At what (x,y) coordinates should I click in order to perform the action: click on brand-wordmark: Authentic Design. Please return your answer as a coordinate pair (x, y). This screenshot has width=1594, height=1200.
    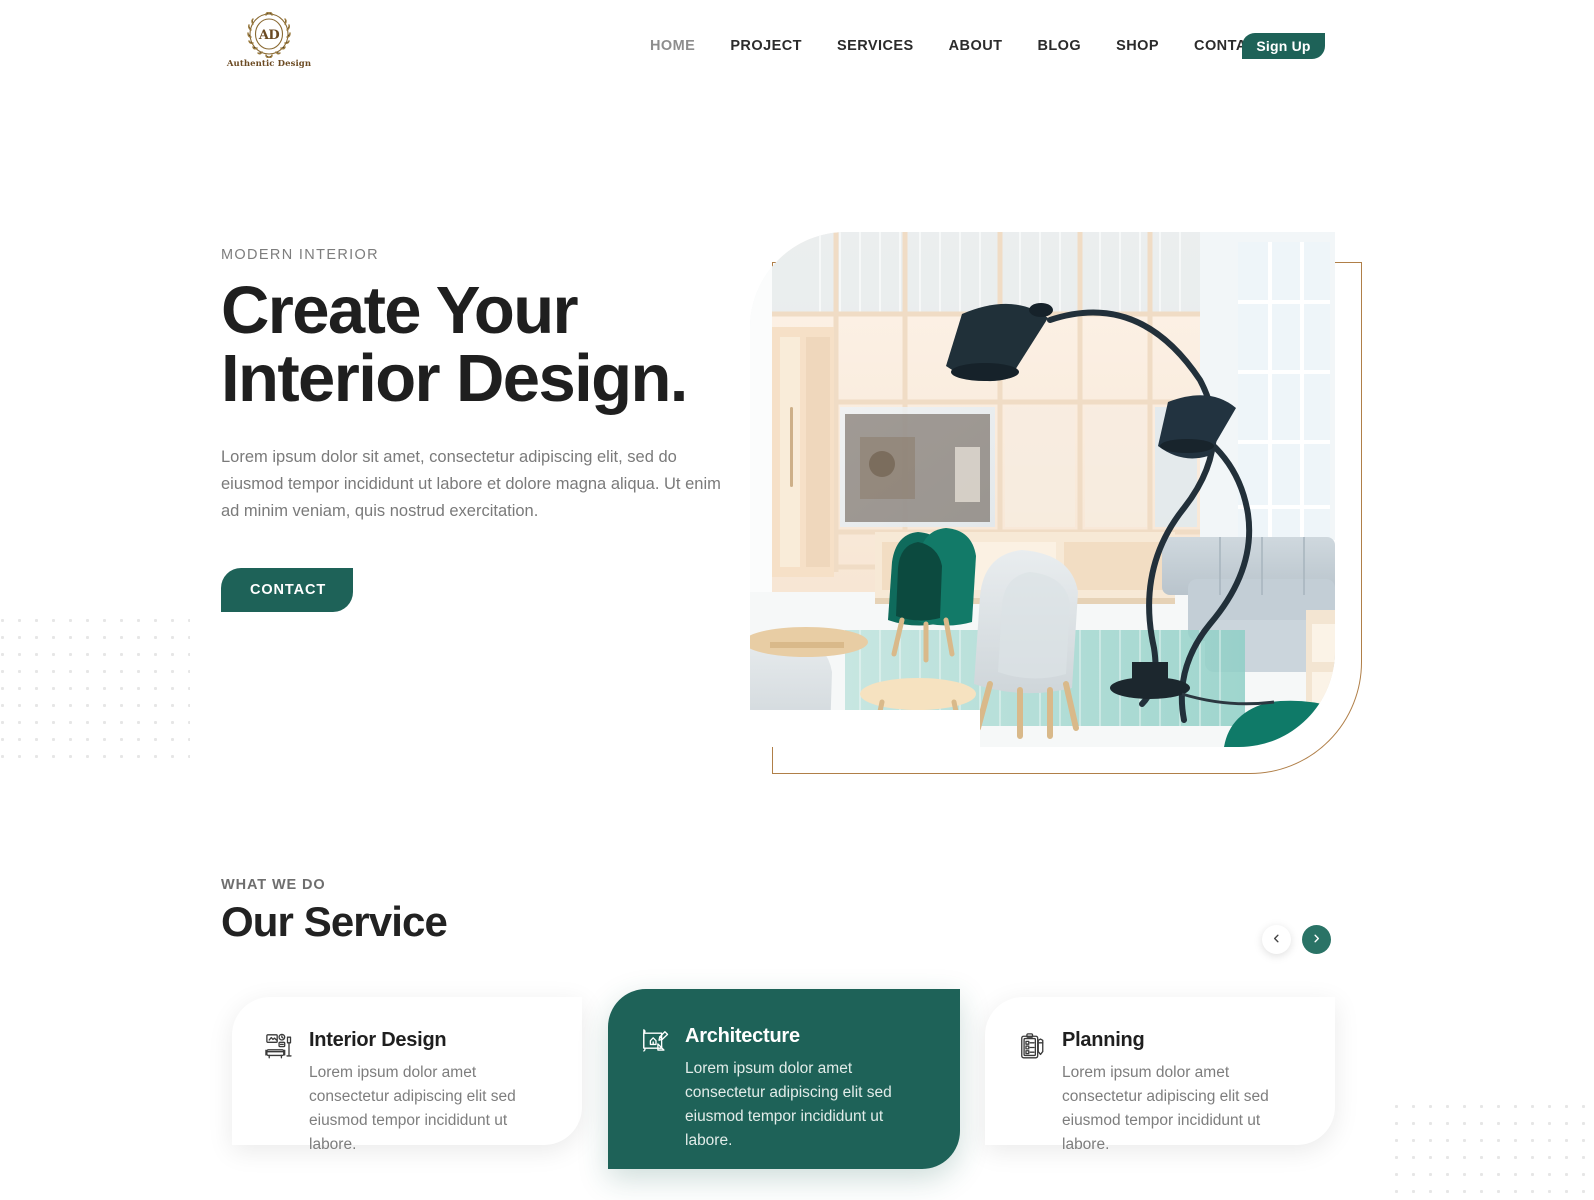
    Looking at the image, I should click on (269, 64).